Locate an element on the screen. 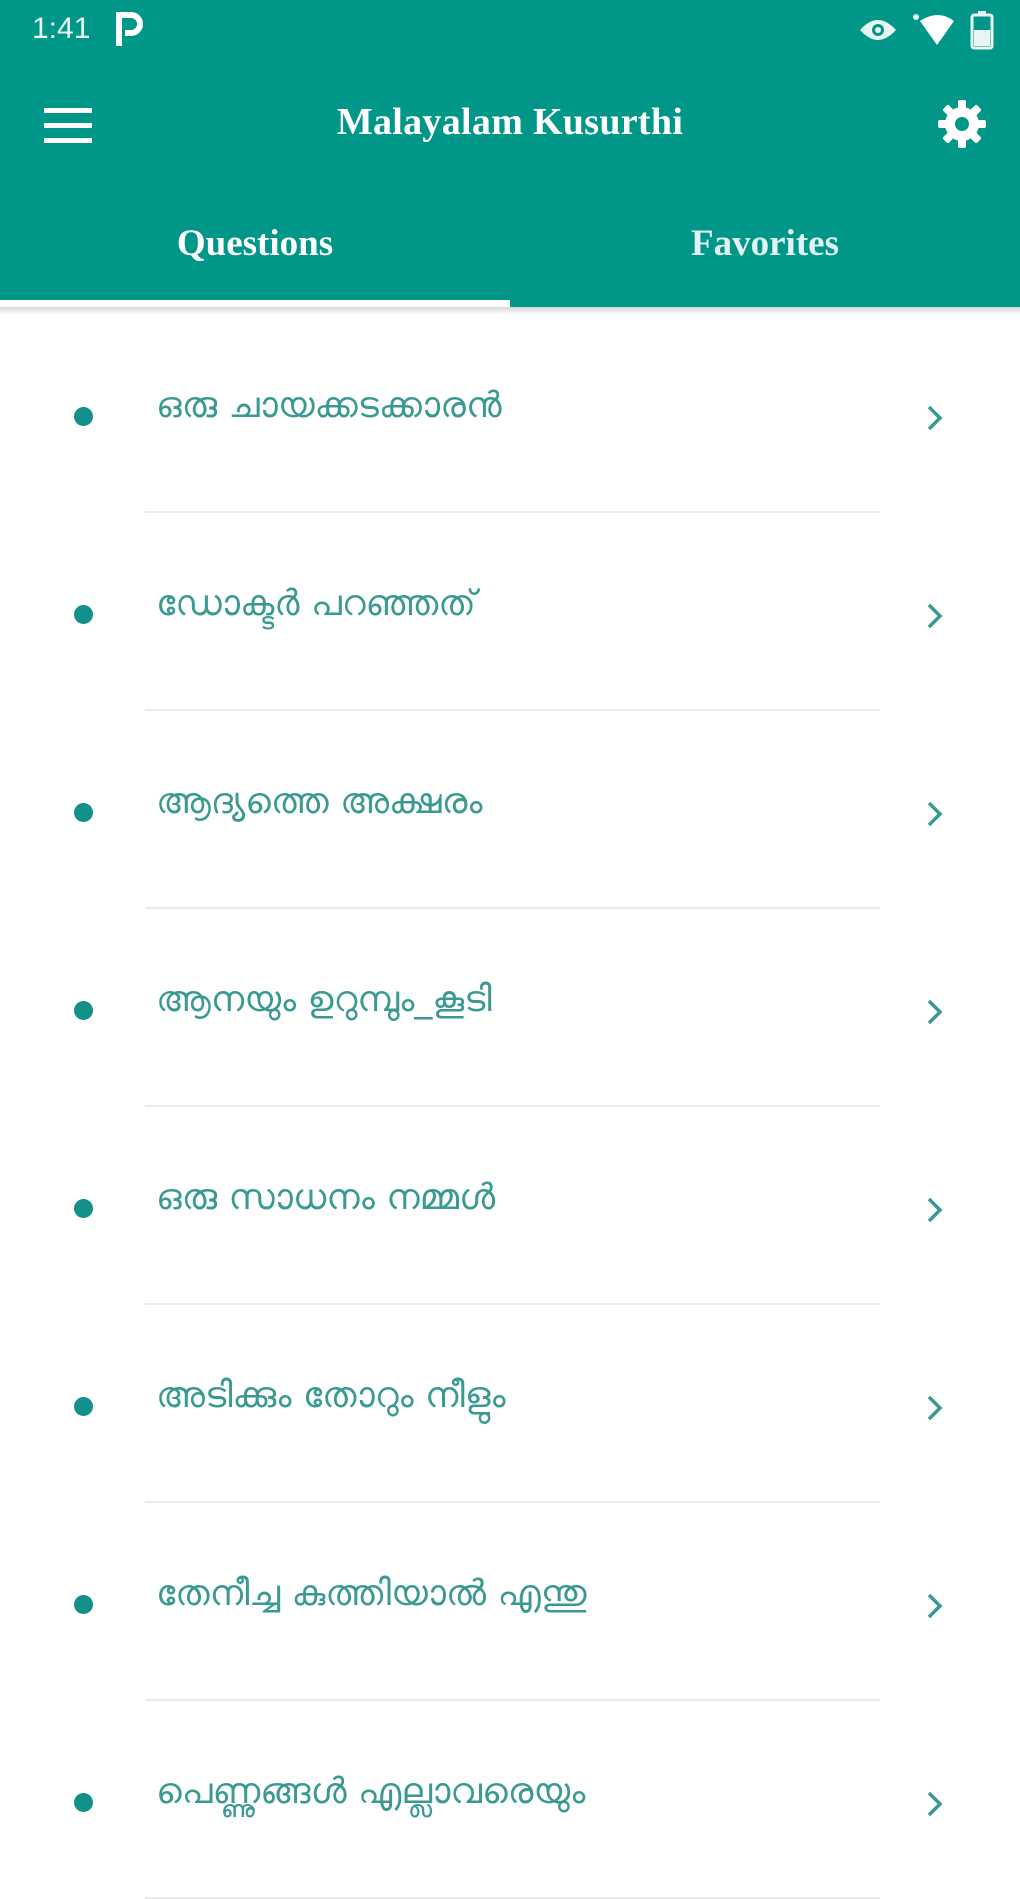 The width and height of the screenshot is (1020, 1899). question-title: ആനയും ഉറുമ്പും_കൂടി is located at coordinates (324, 999).